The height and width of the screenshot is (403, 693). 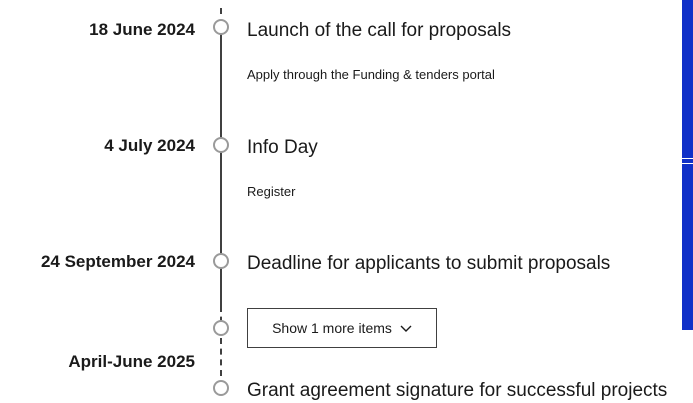 I want to click on register-link: Register, so click(x=271, y=191).